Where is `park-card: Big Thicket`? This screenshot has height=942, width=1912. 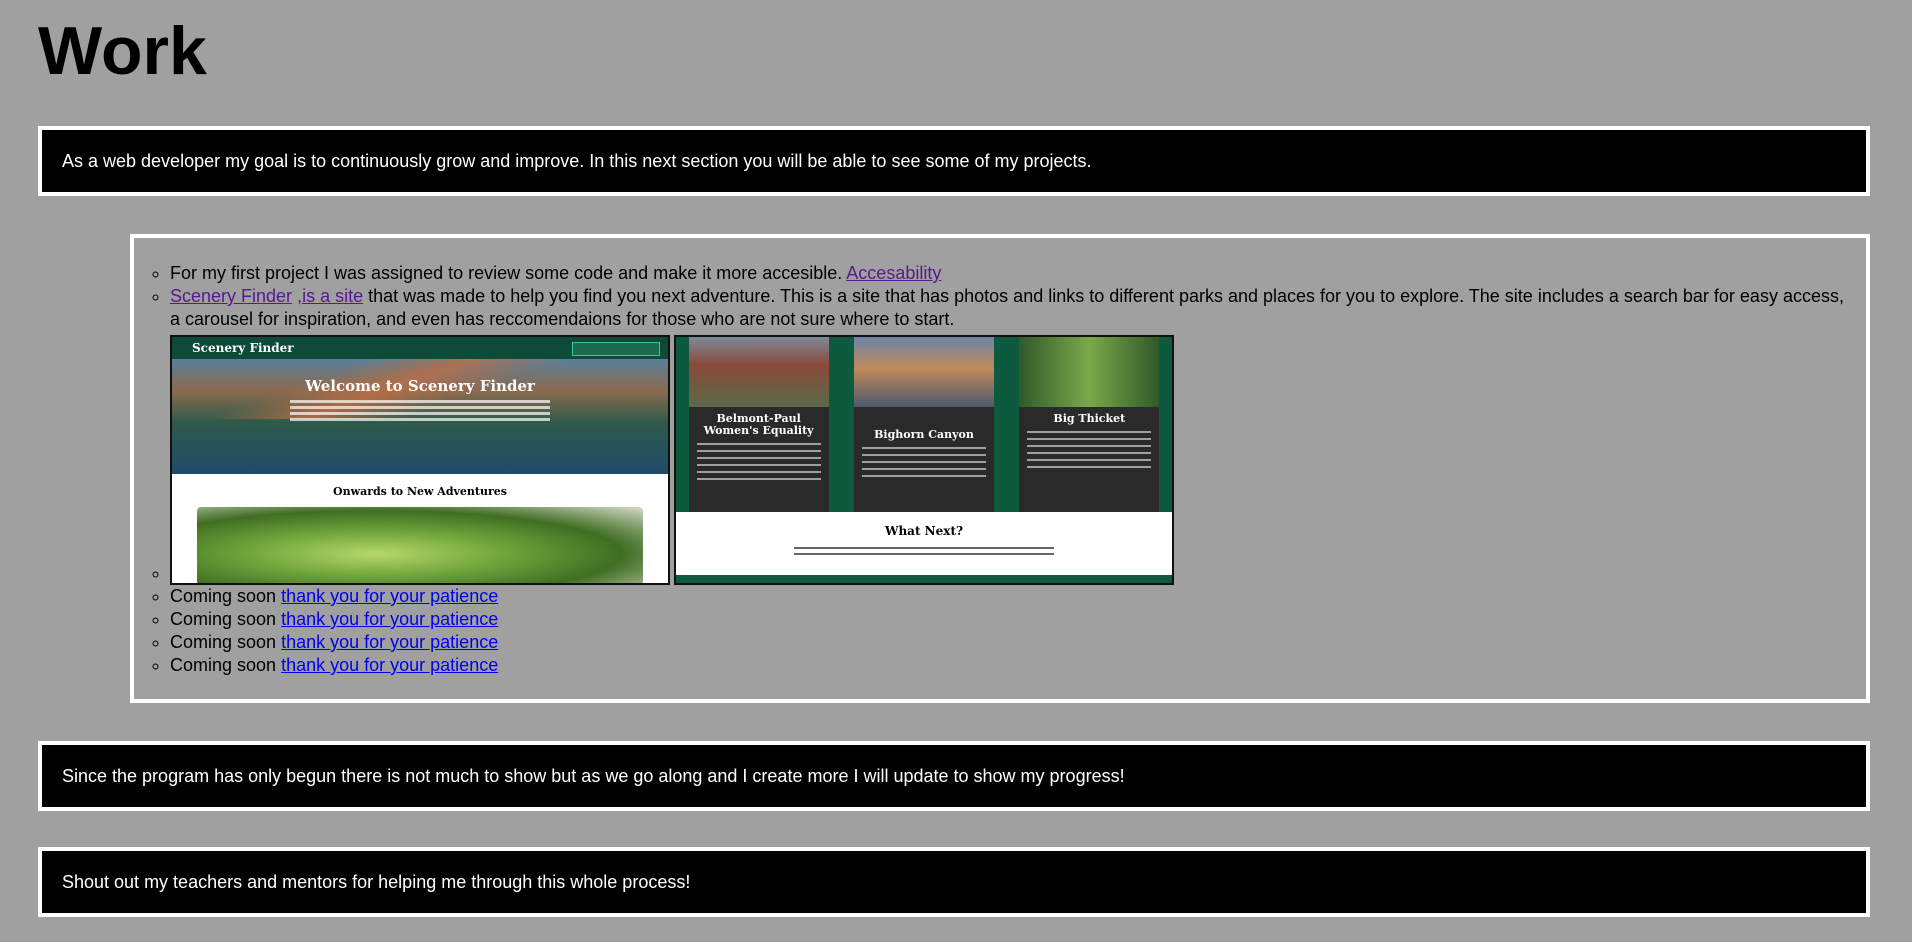 park-card: Big Thicket is located at coordinates (1089, 424).